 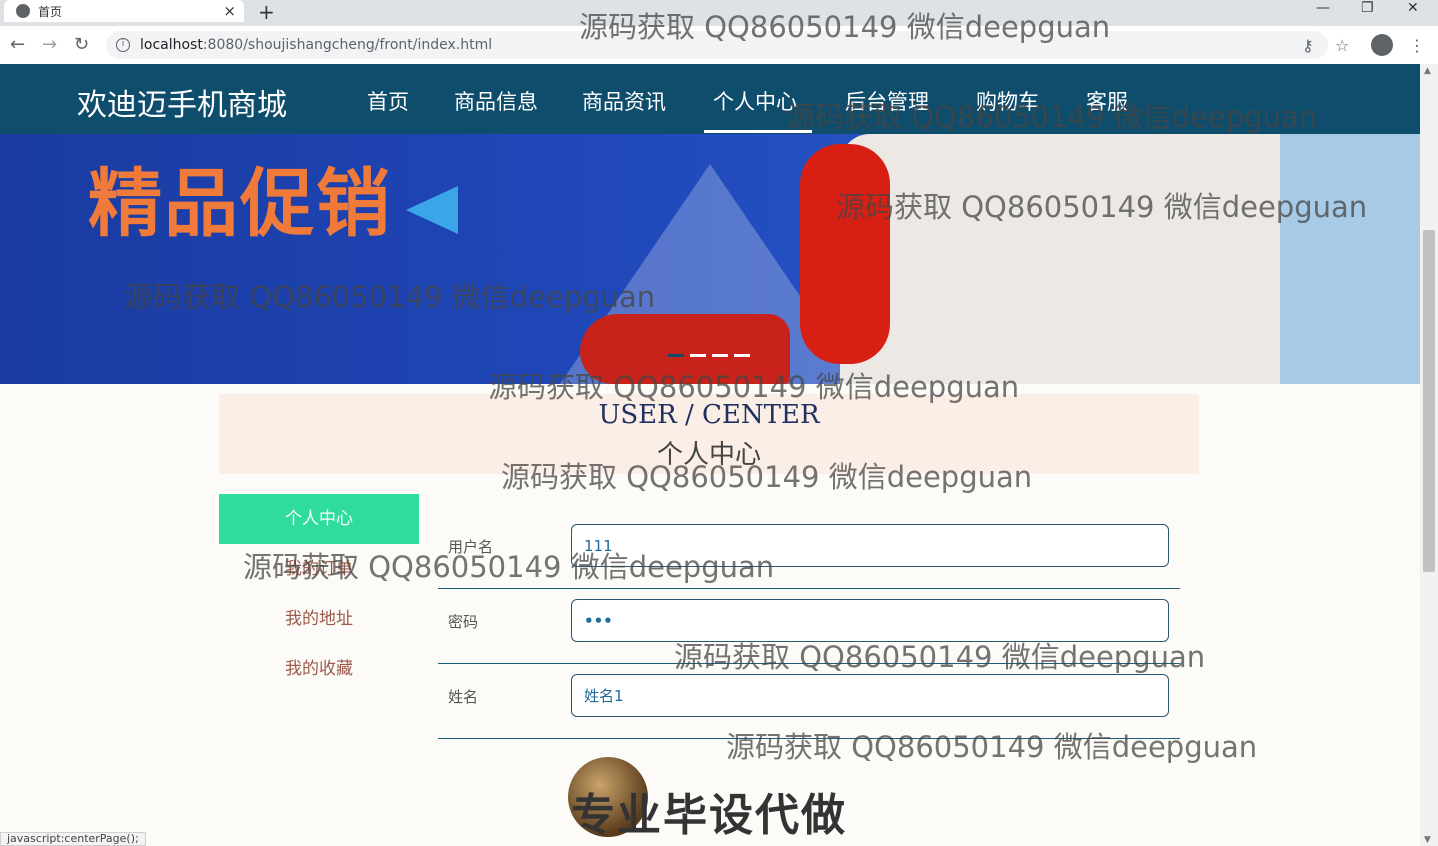 What do you see at coordinates (709, 355) in the screenshot?
I see `carousel-indicators` at bounding box center [709, 355].